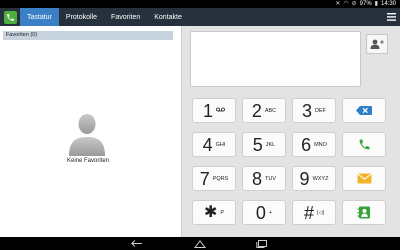  I want to click on key-digit: 3, so click(306, 110).